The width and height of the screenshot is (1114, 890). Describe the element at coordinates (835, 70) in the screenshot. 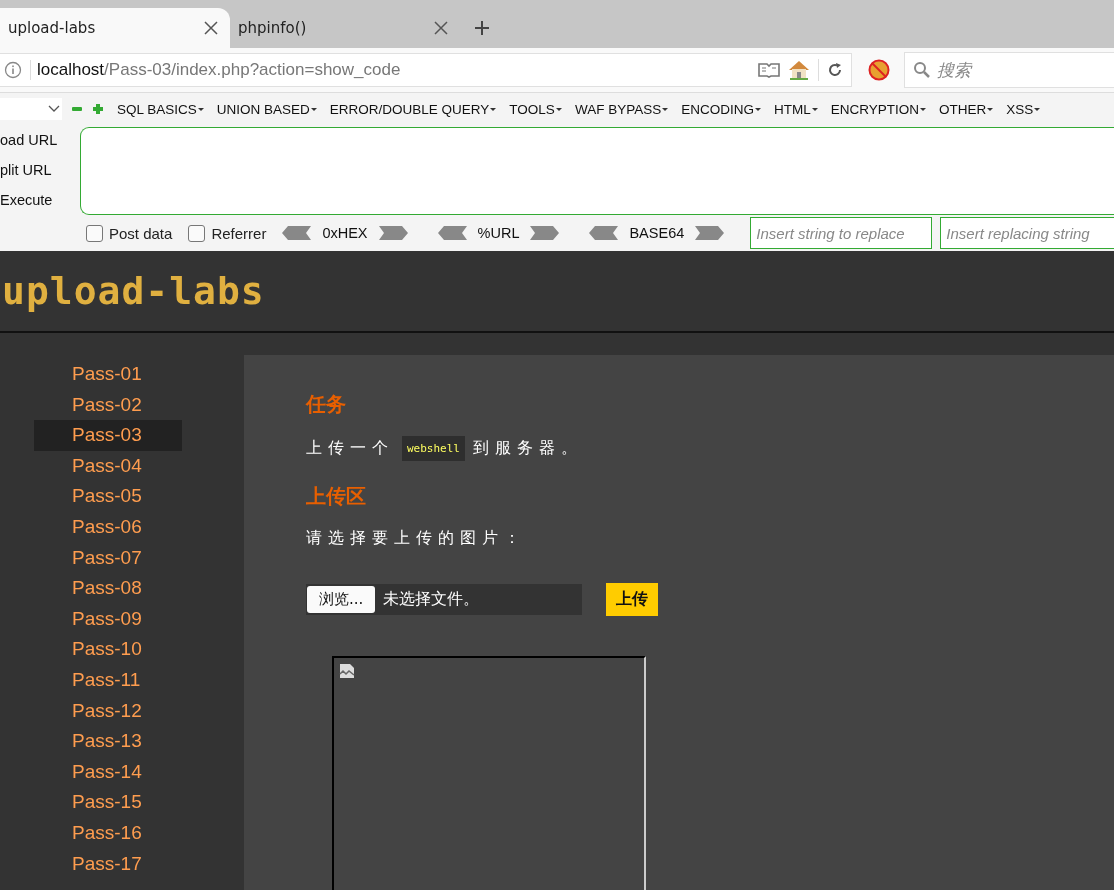

I see `reload-icon` at that location.